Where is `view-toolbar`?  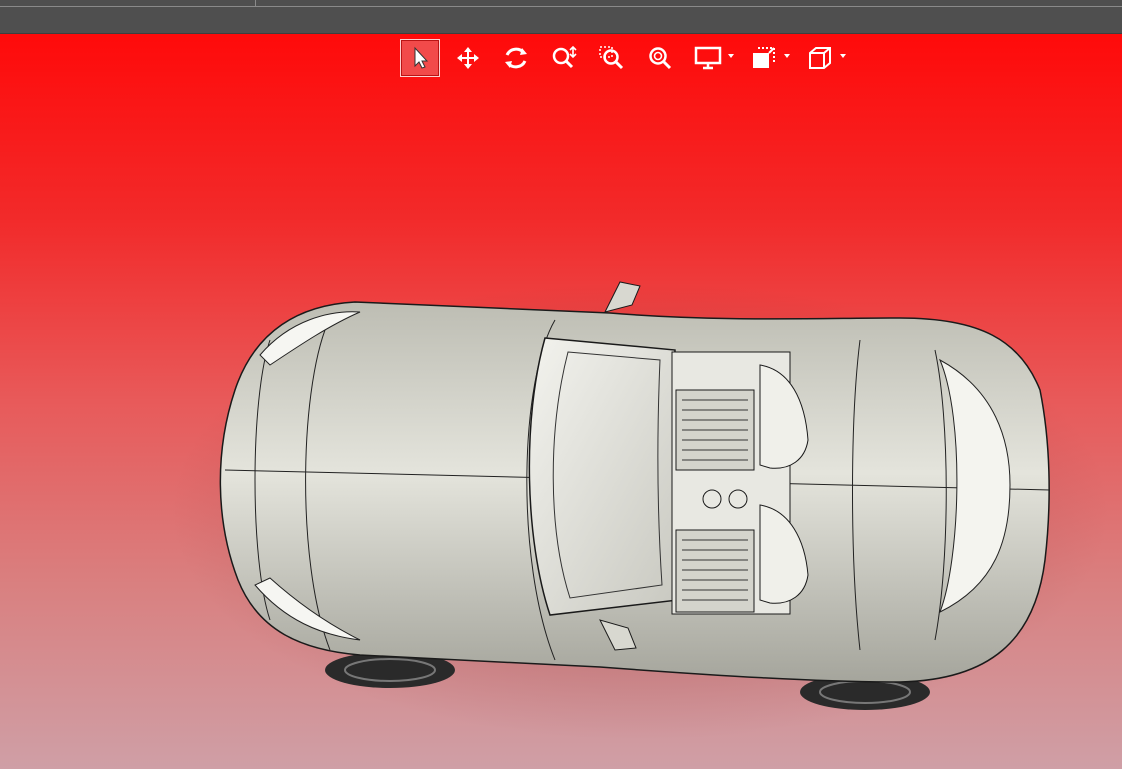
view-toolbar is located at coordinates (628, 58).